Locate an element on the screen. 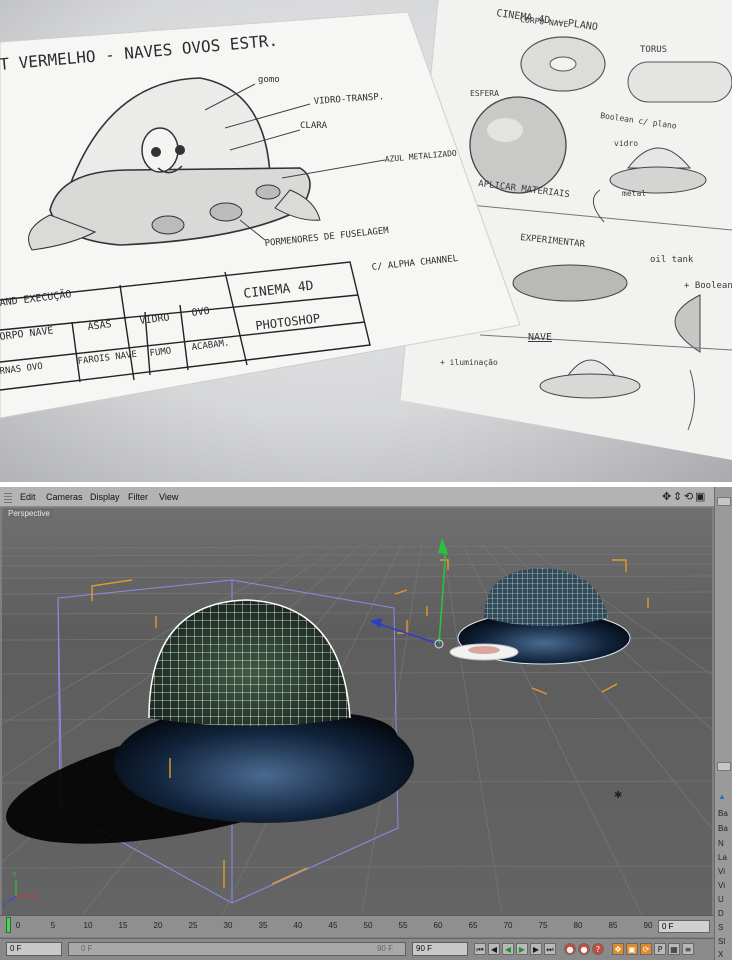 Image resolution: width=732 pixels, height=960 pixels. timeline-playhead is located at coordinates (8, 925).